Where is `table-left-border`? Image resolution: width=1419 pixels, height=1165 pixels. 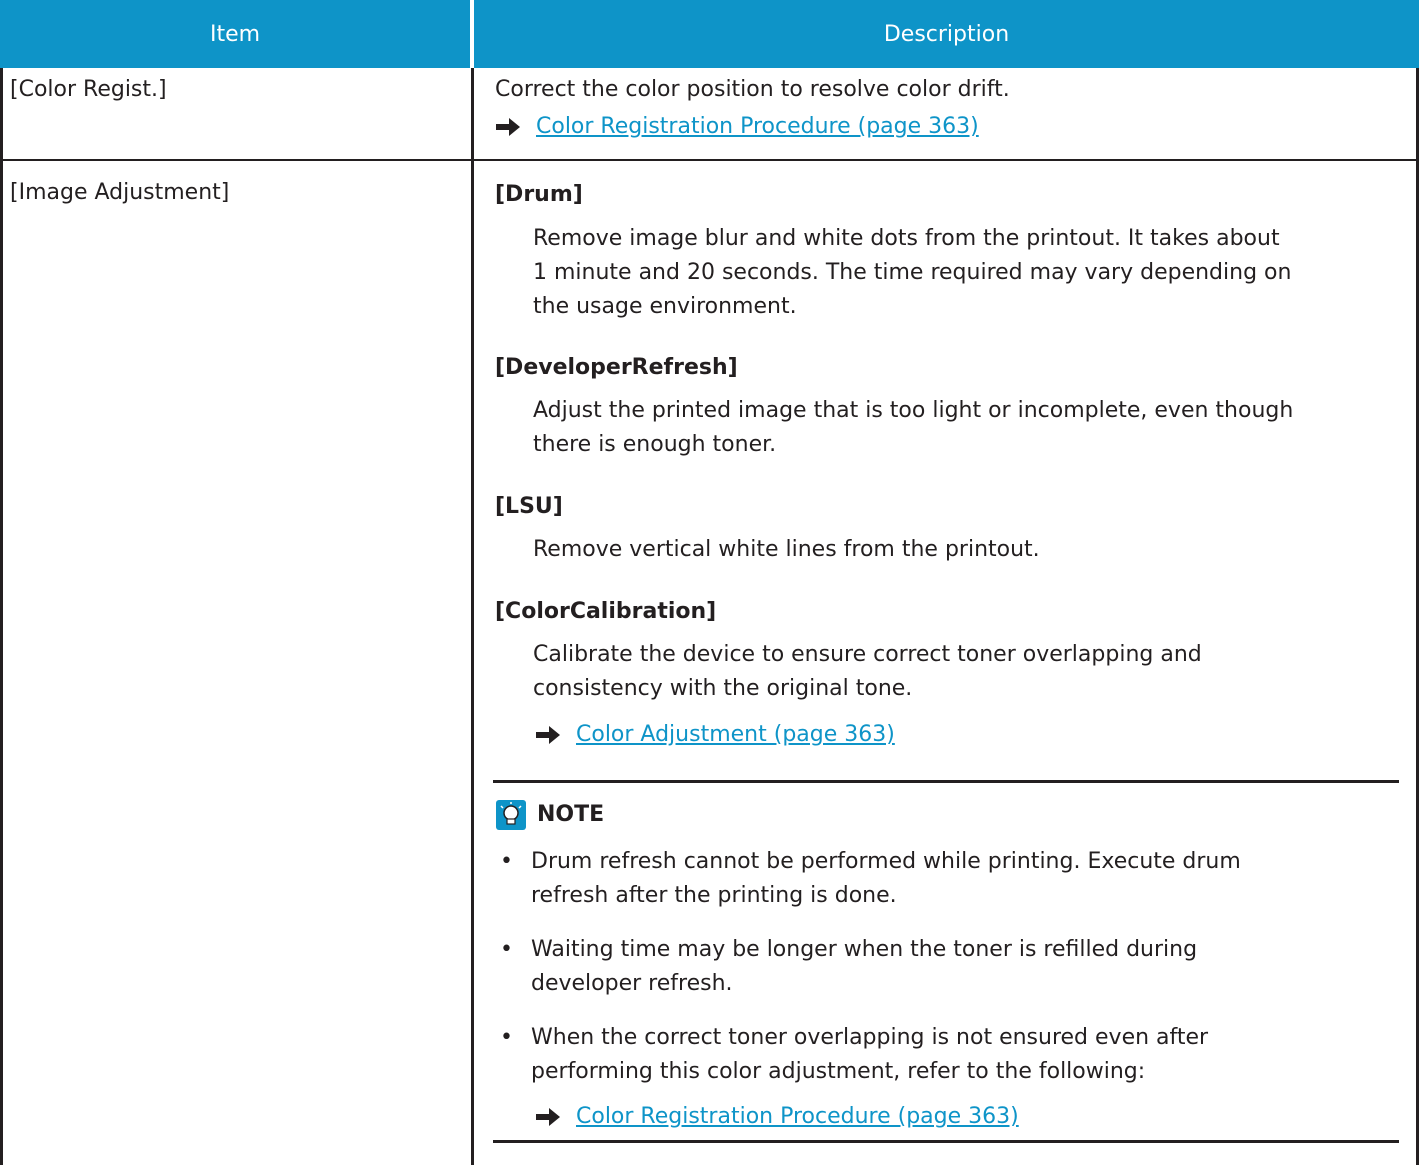 table-left-border is located at coordinates (1, 616).